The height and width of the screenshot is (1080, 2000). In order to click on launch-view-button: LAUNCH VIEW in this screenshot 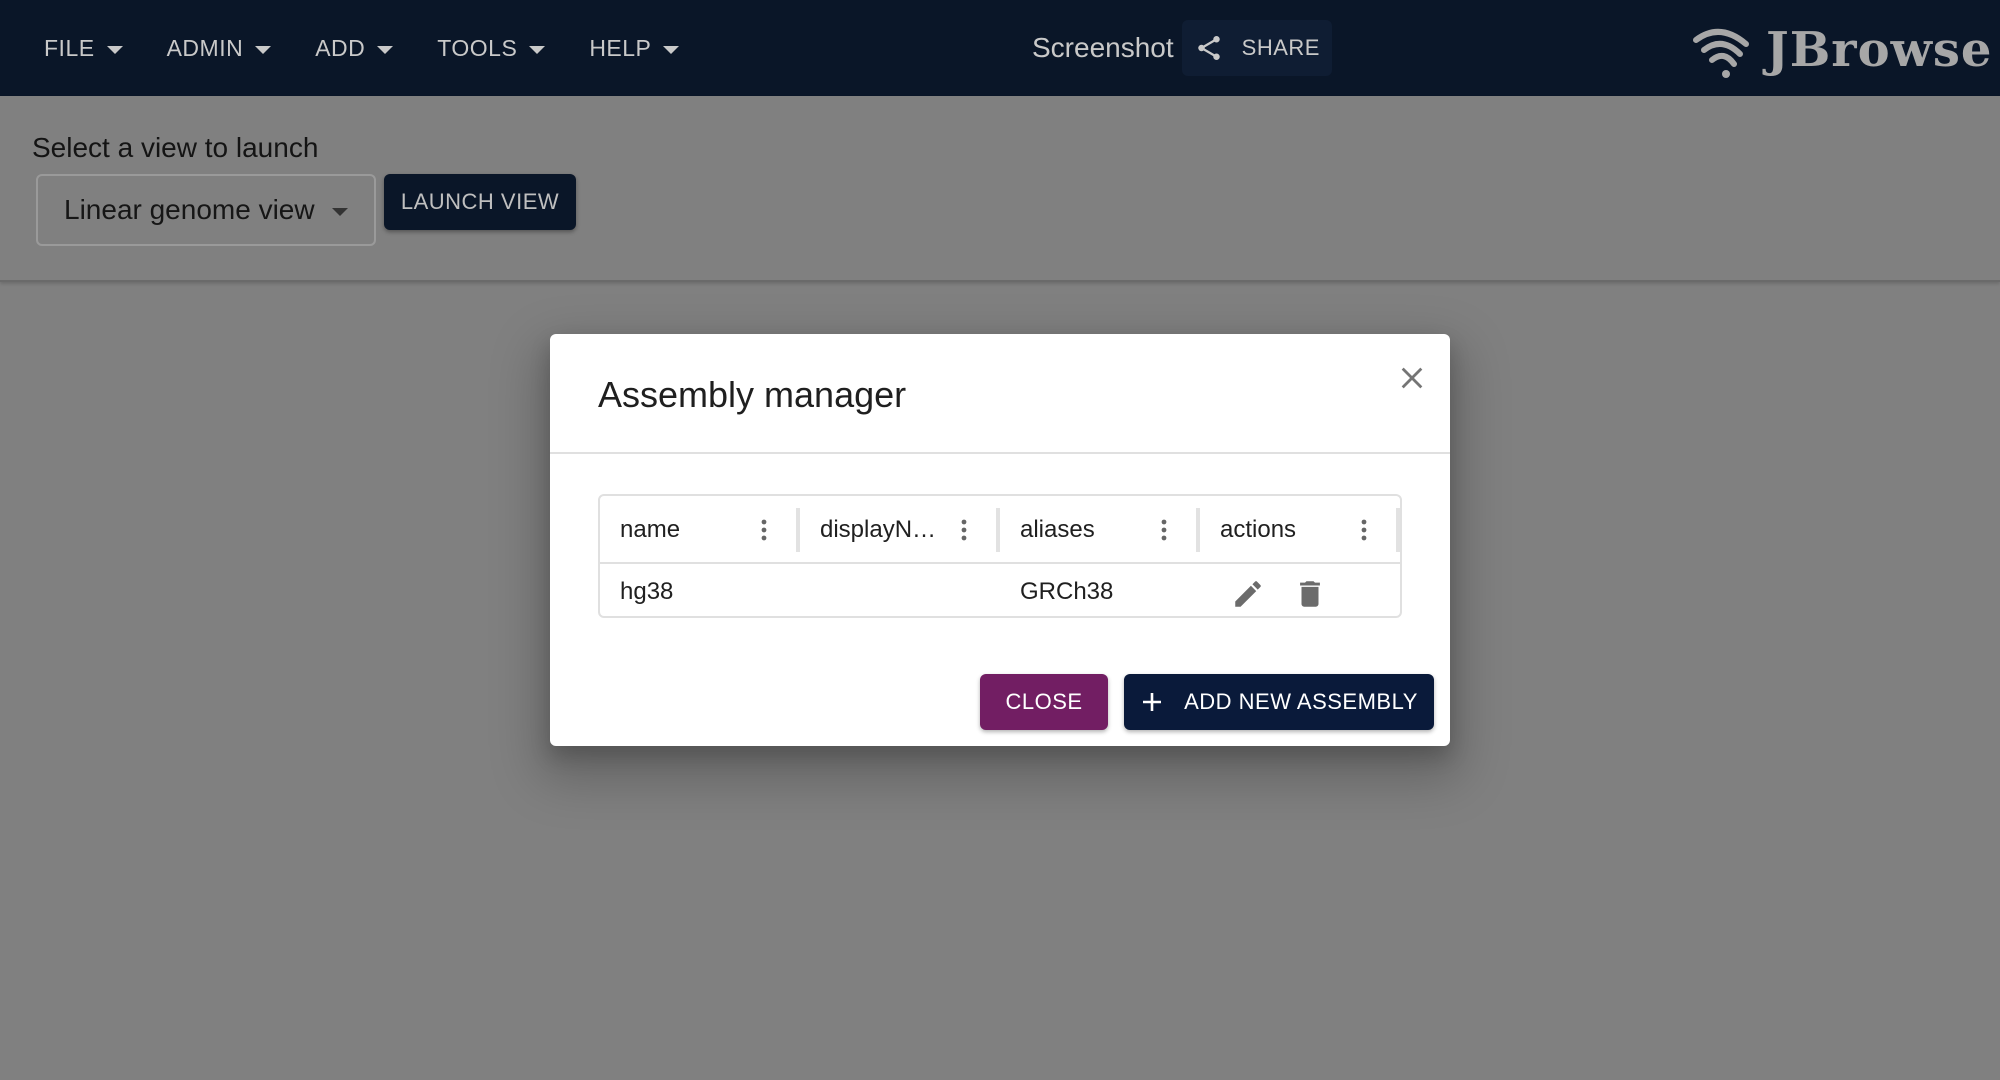, I will do `click(480, 202)`.